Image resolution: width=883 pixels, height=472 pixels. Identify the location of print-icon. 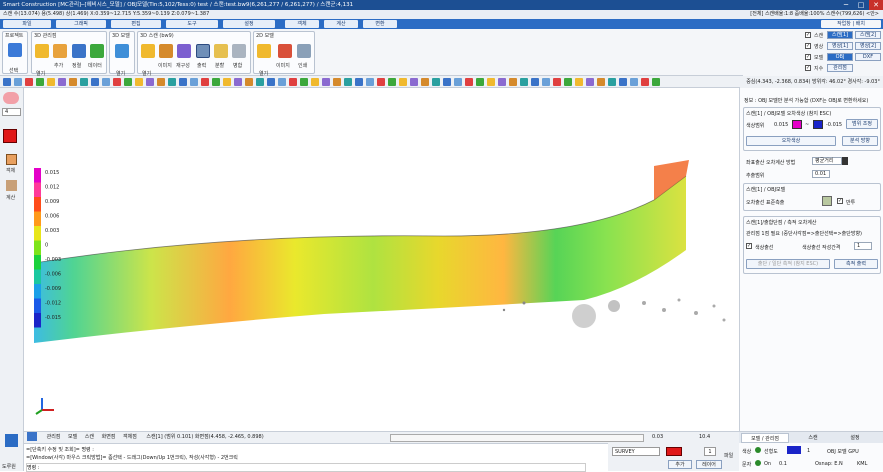
(304, 51).